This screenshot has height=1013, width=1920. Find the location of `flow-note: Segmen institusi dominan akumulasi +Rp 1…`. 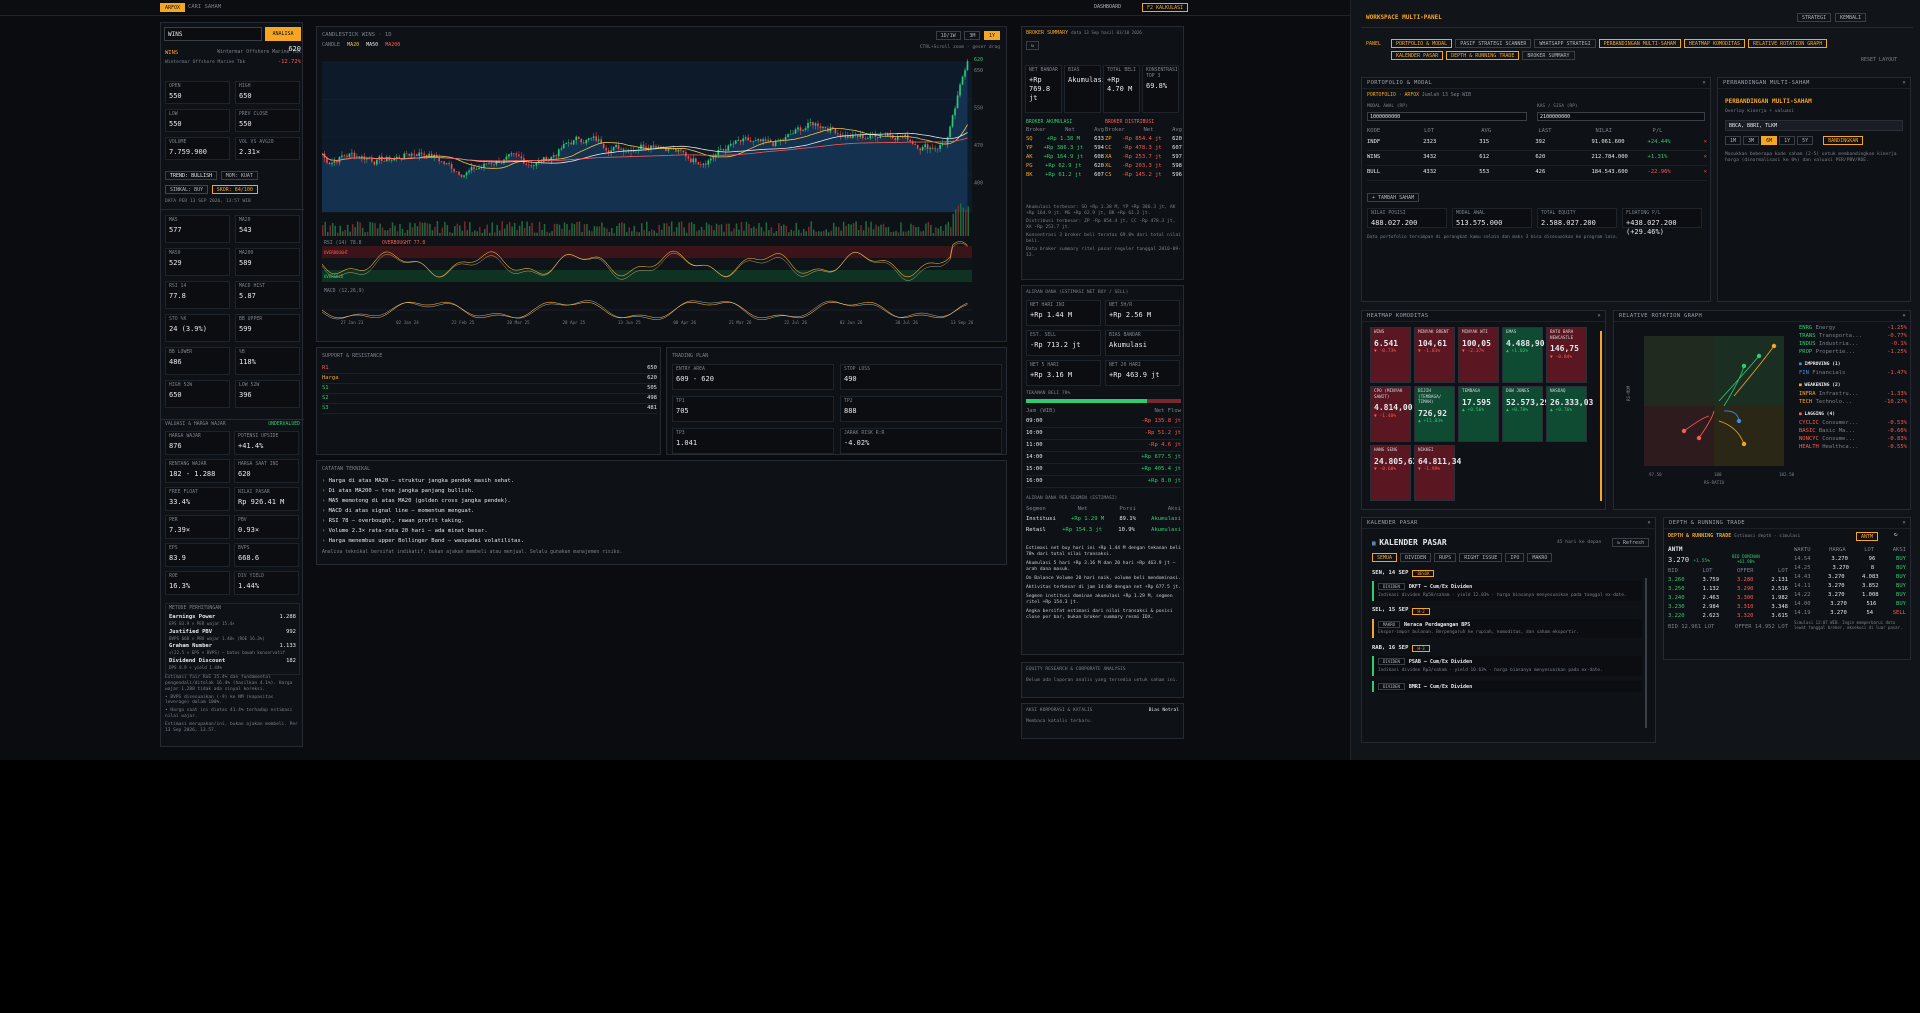

flow-note: Segmen institusi dominan akumulasi +Rp 1… is located at coordinates (1099, 599).